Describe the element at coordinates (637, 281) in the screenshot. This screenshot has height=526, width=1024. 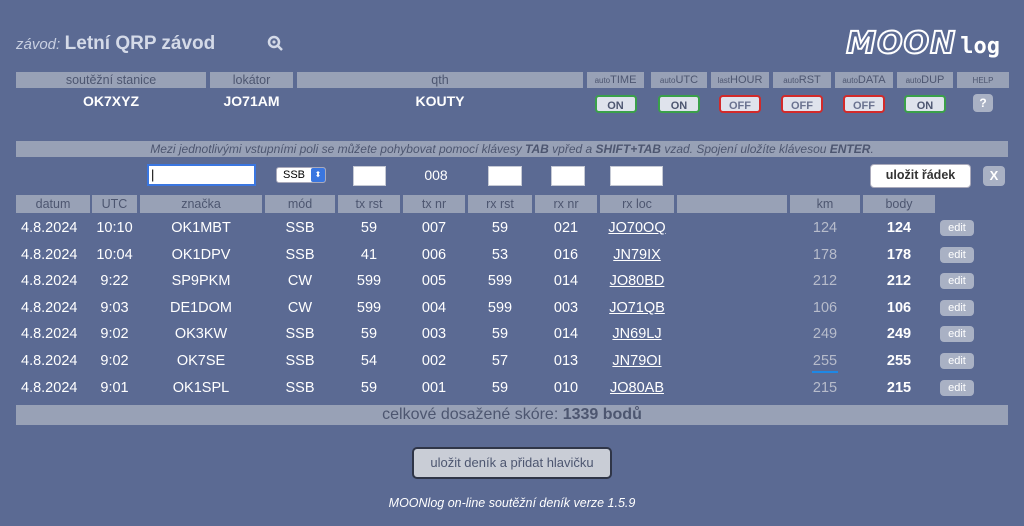
I see `cell-rx-loc: JO80BD` at that location.